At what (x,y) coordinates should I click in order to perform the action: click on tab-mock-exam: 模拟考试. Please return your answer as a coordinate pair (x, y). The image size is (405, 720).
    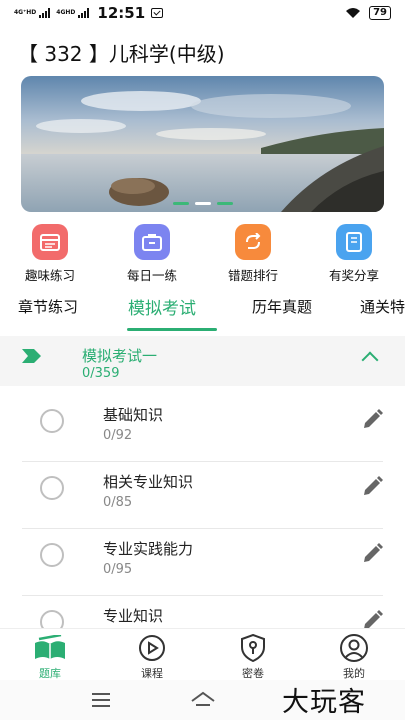
    Looking at the image, I should click on (162, 306).